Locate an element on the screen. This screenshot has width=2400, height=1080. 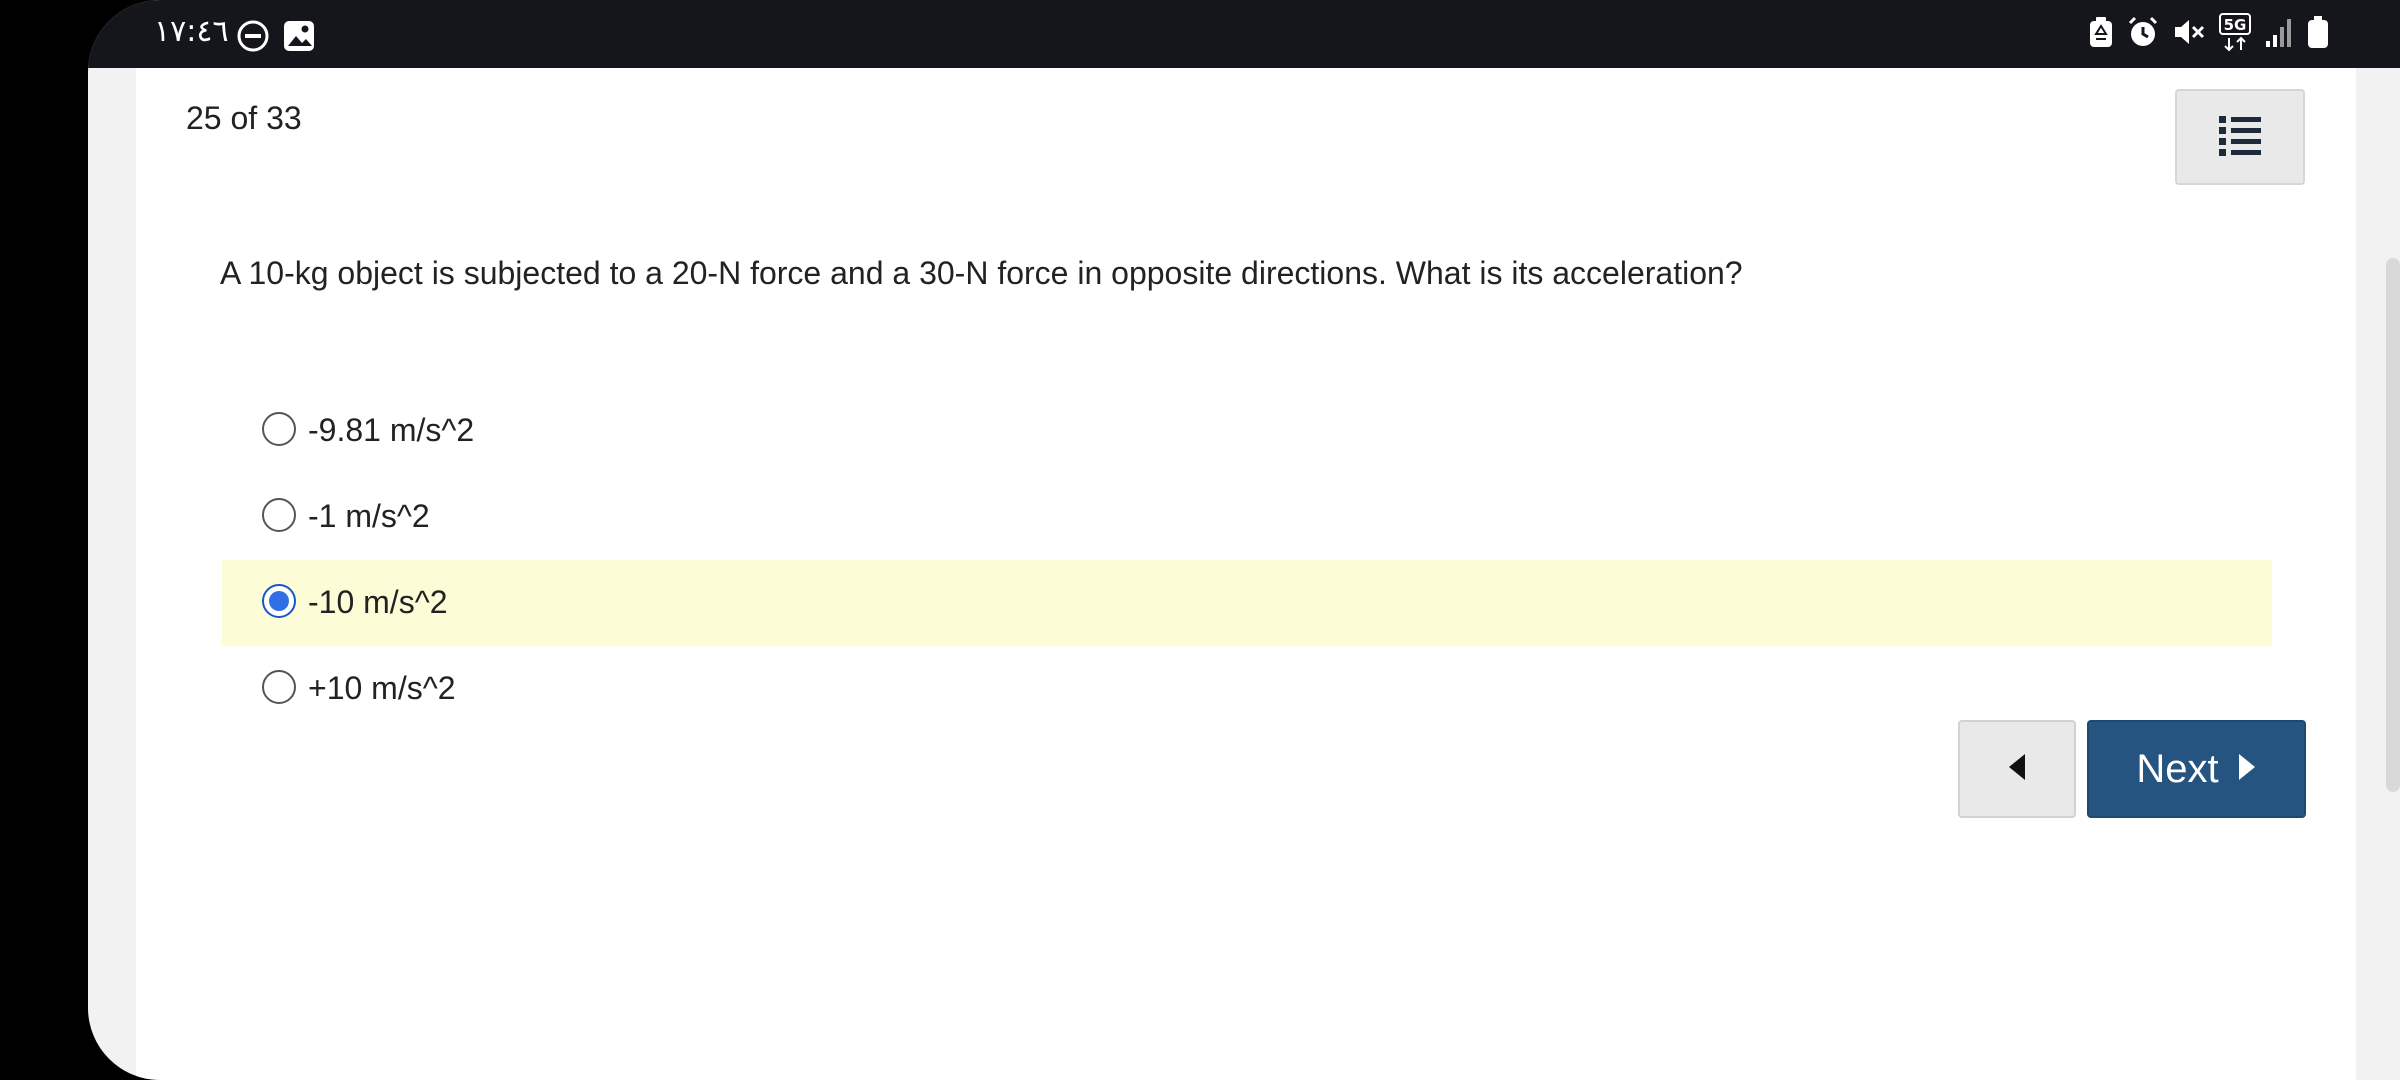
question-list-button is located at coordinates (2240, 137).